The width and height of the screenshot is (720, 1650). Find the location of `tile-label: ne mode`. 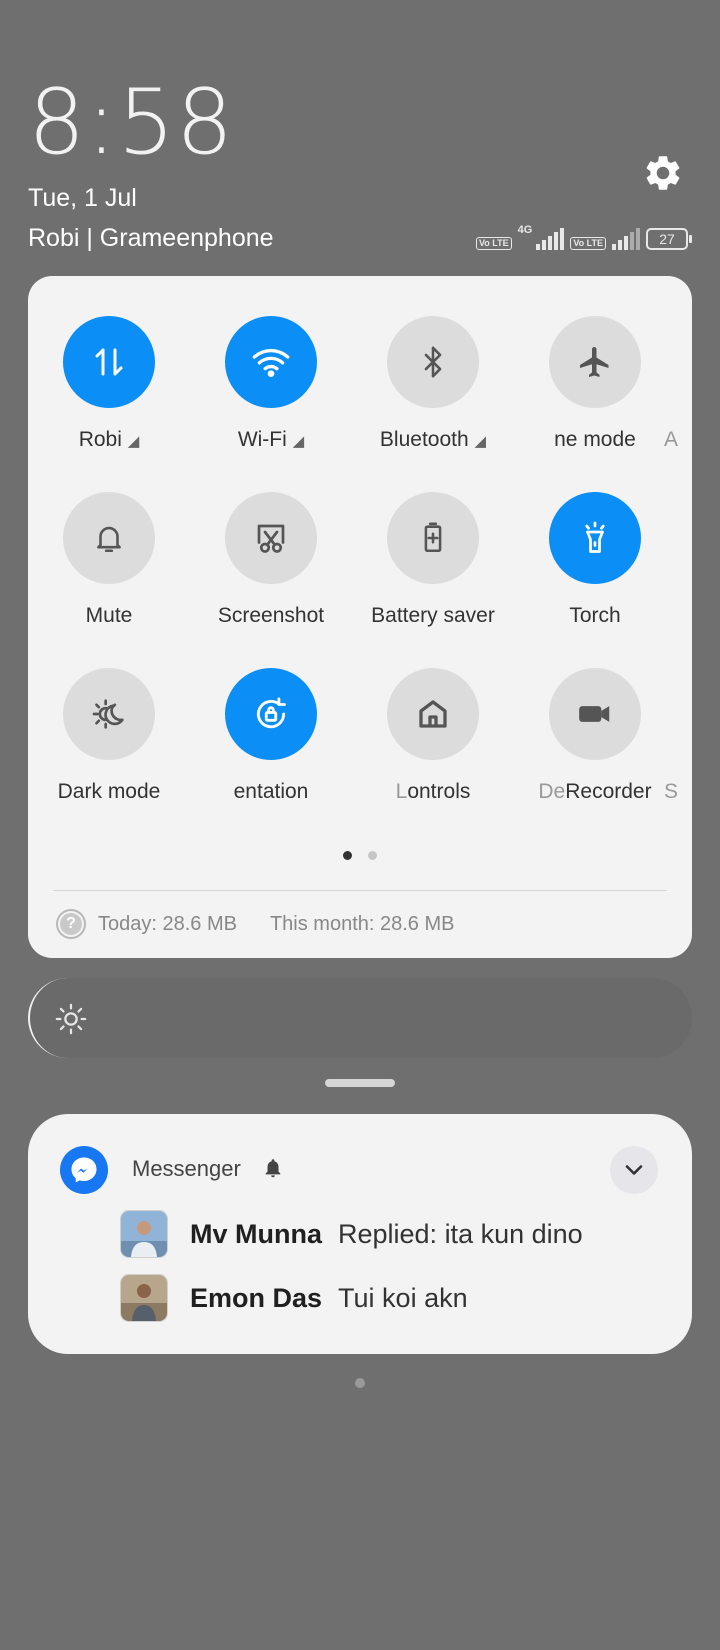

tile-label: ne mode is located at coordinates (595, 439).